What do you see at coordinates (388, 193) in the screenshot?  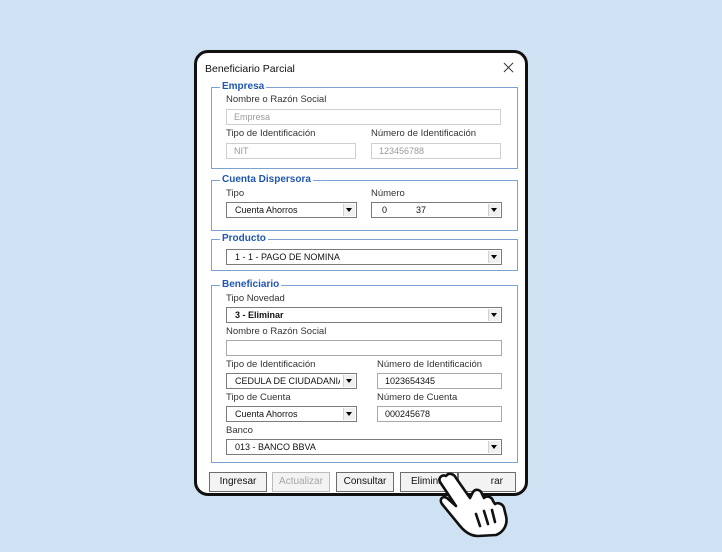 I see `cuenta-numero-label: Número` at bounding box center [388, 193].